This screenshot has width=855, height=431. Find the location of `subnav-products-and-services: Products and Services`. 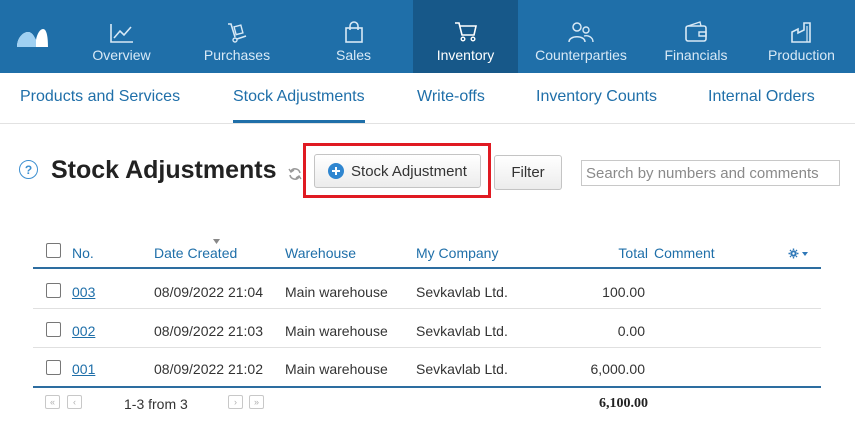

subnav-products-and-services: Products and Services is located at coordinates (100, 97).